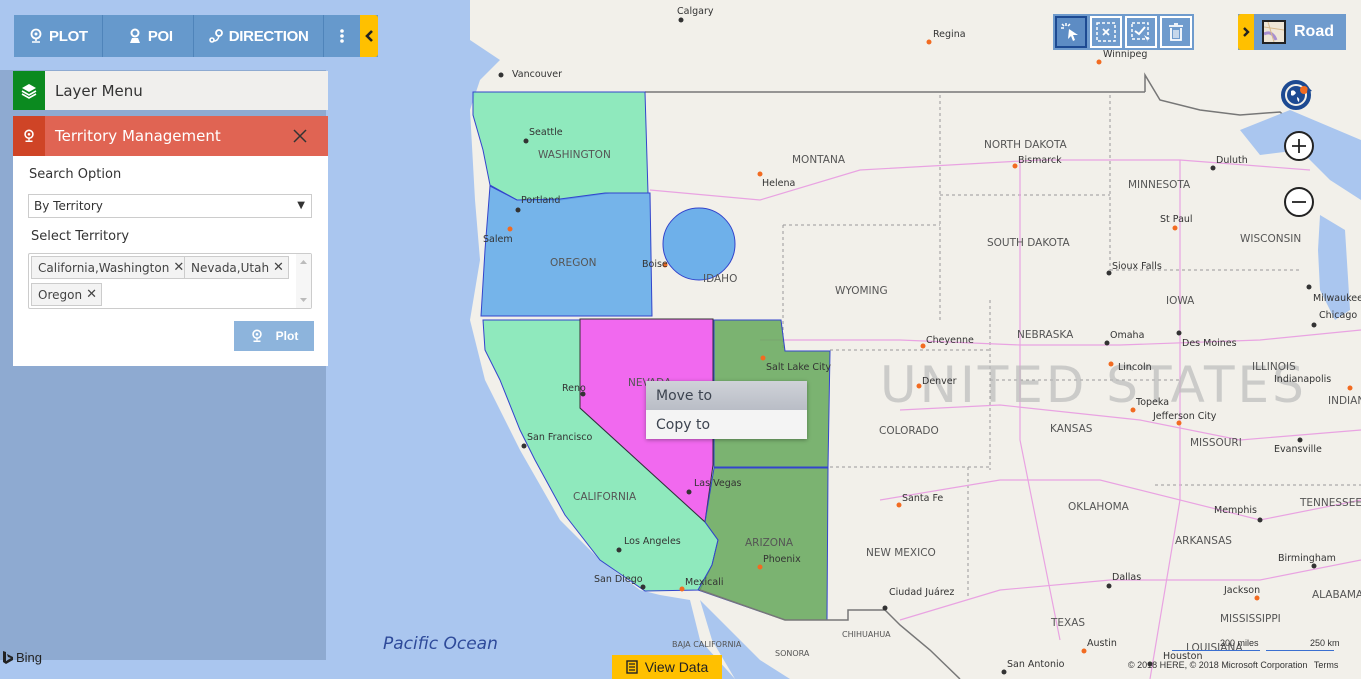 Image resolution: width=1361 pixels, height=679 pixels. What do you see at coordinates (652, 541) in the screenshot?
I see `city-label: Los Angeles` at bounding box center [652, 541].